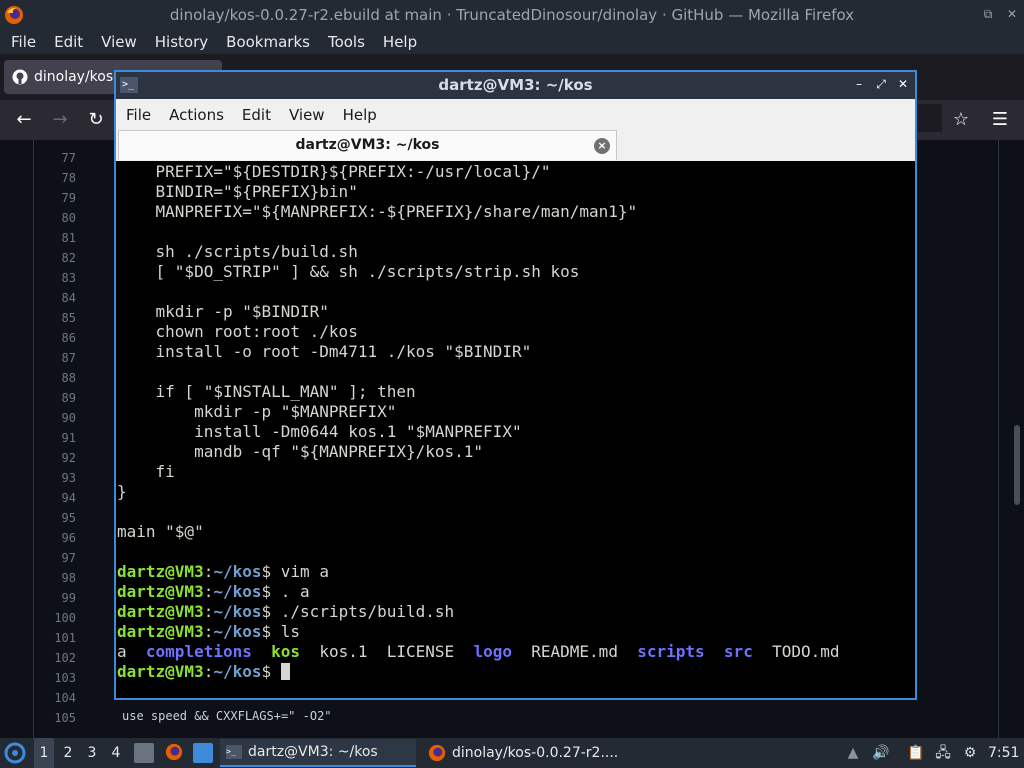  I want to click on terminal-titlebar: >_ dartz@VM3: ~/kos – ⤢ ✕, so click(515, 85).